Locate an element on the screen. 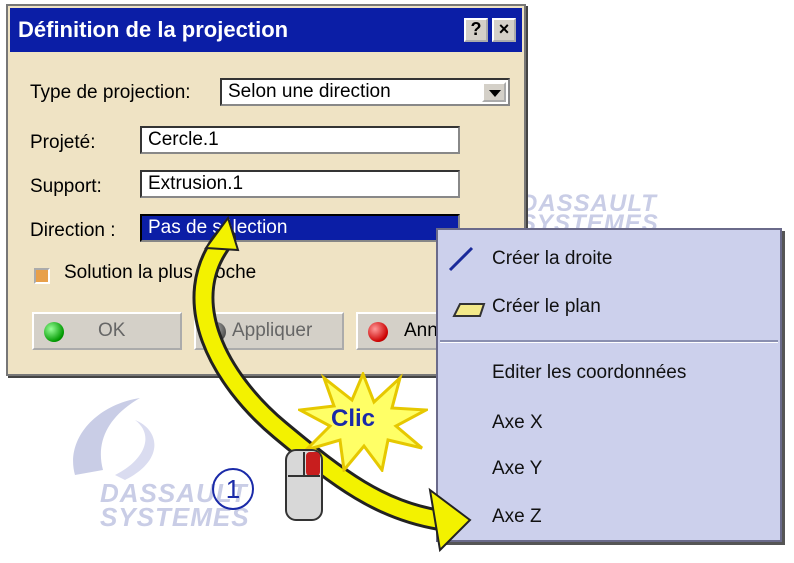 The height and width of the screenshot is (563, 794). apply-label: Appliquer is located at coordinates (272, 330).